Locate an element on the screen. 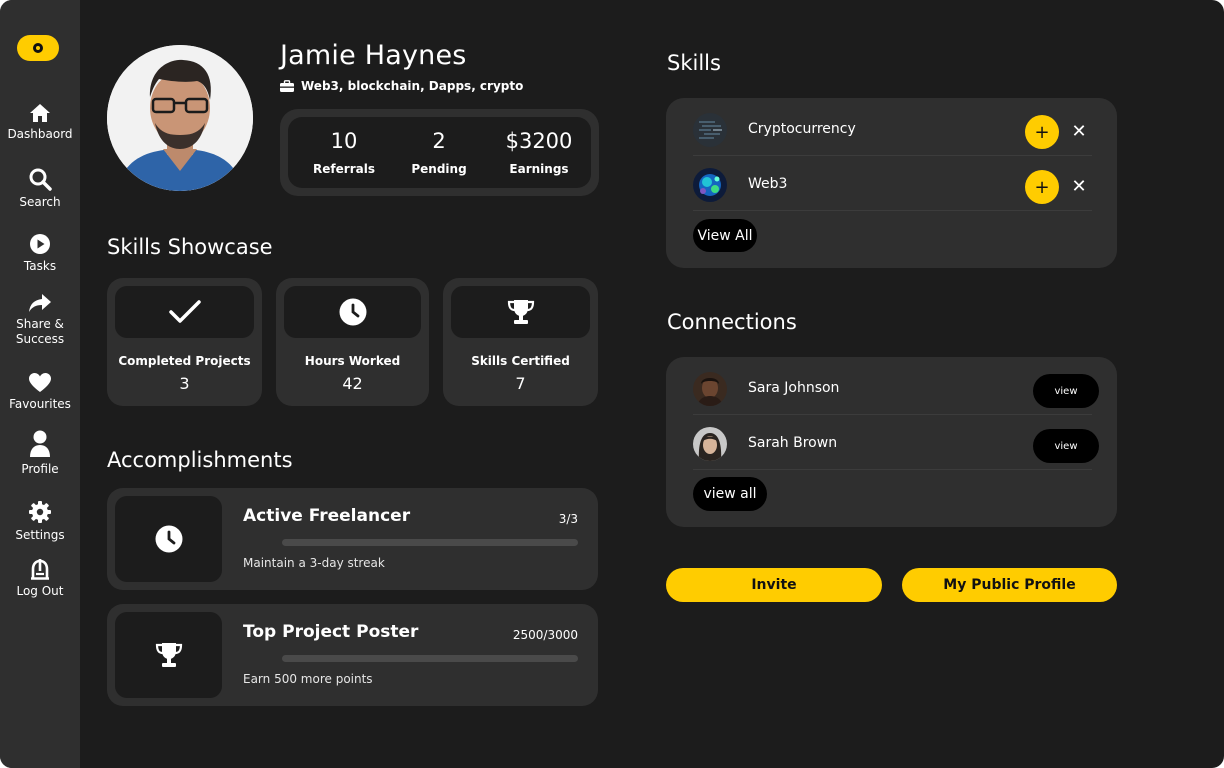 This screenshot has width=1224, height=768. stat-value: 2 is located at coordinates (439, 141).